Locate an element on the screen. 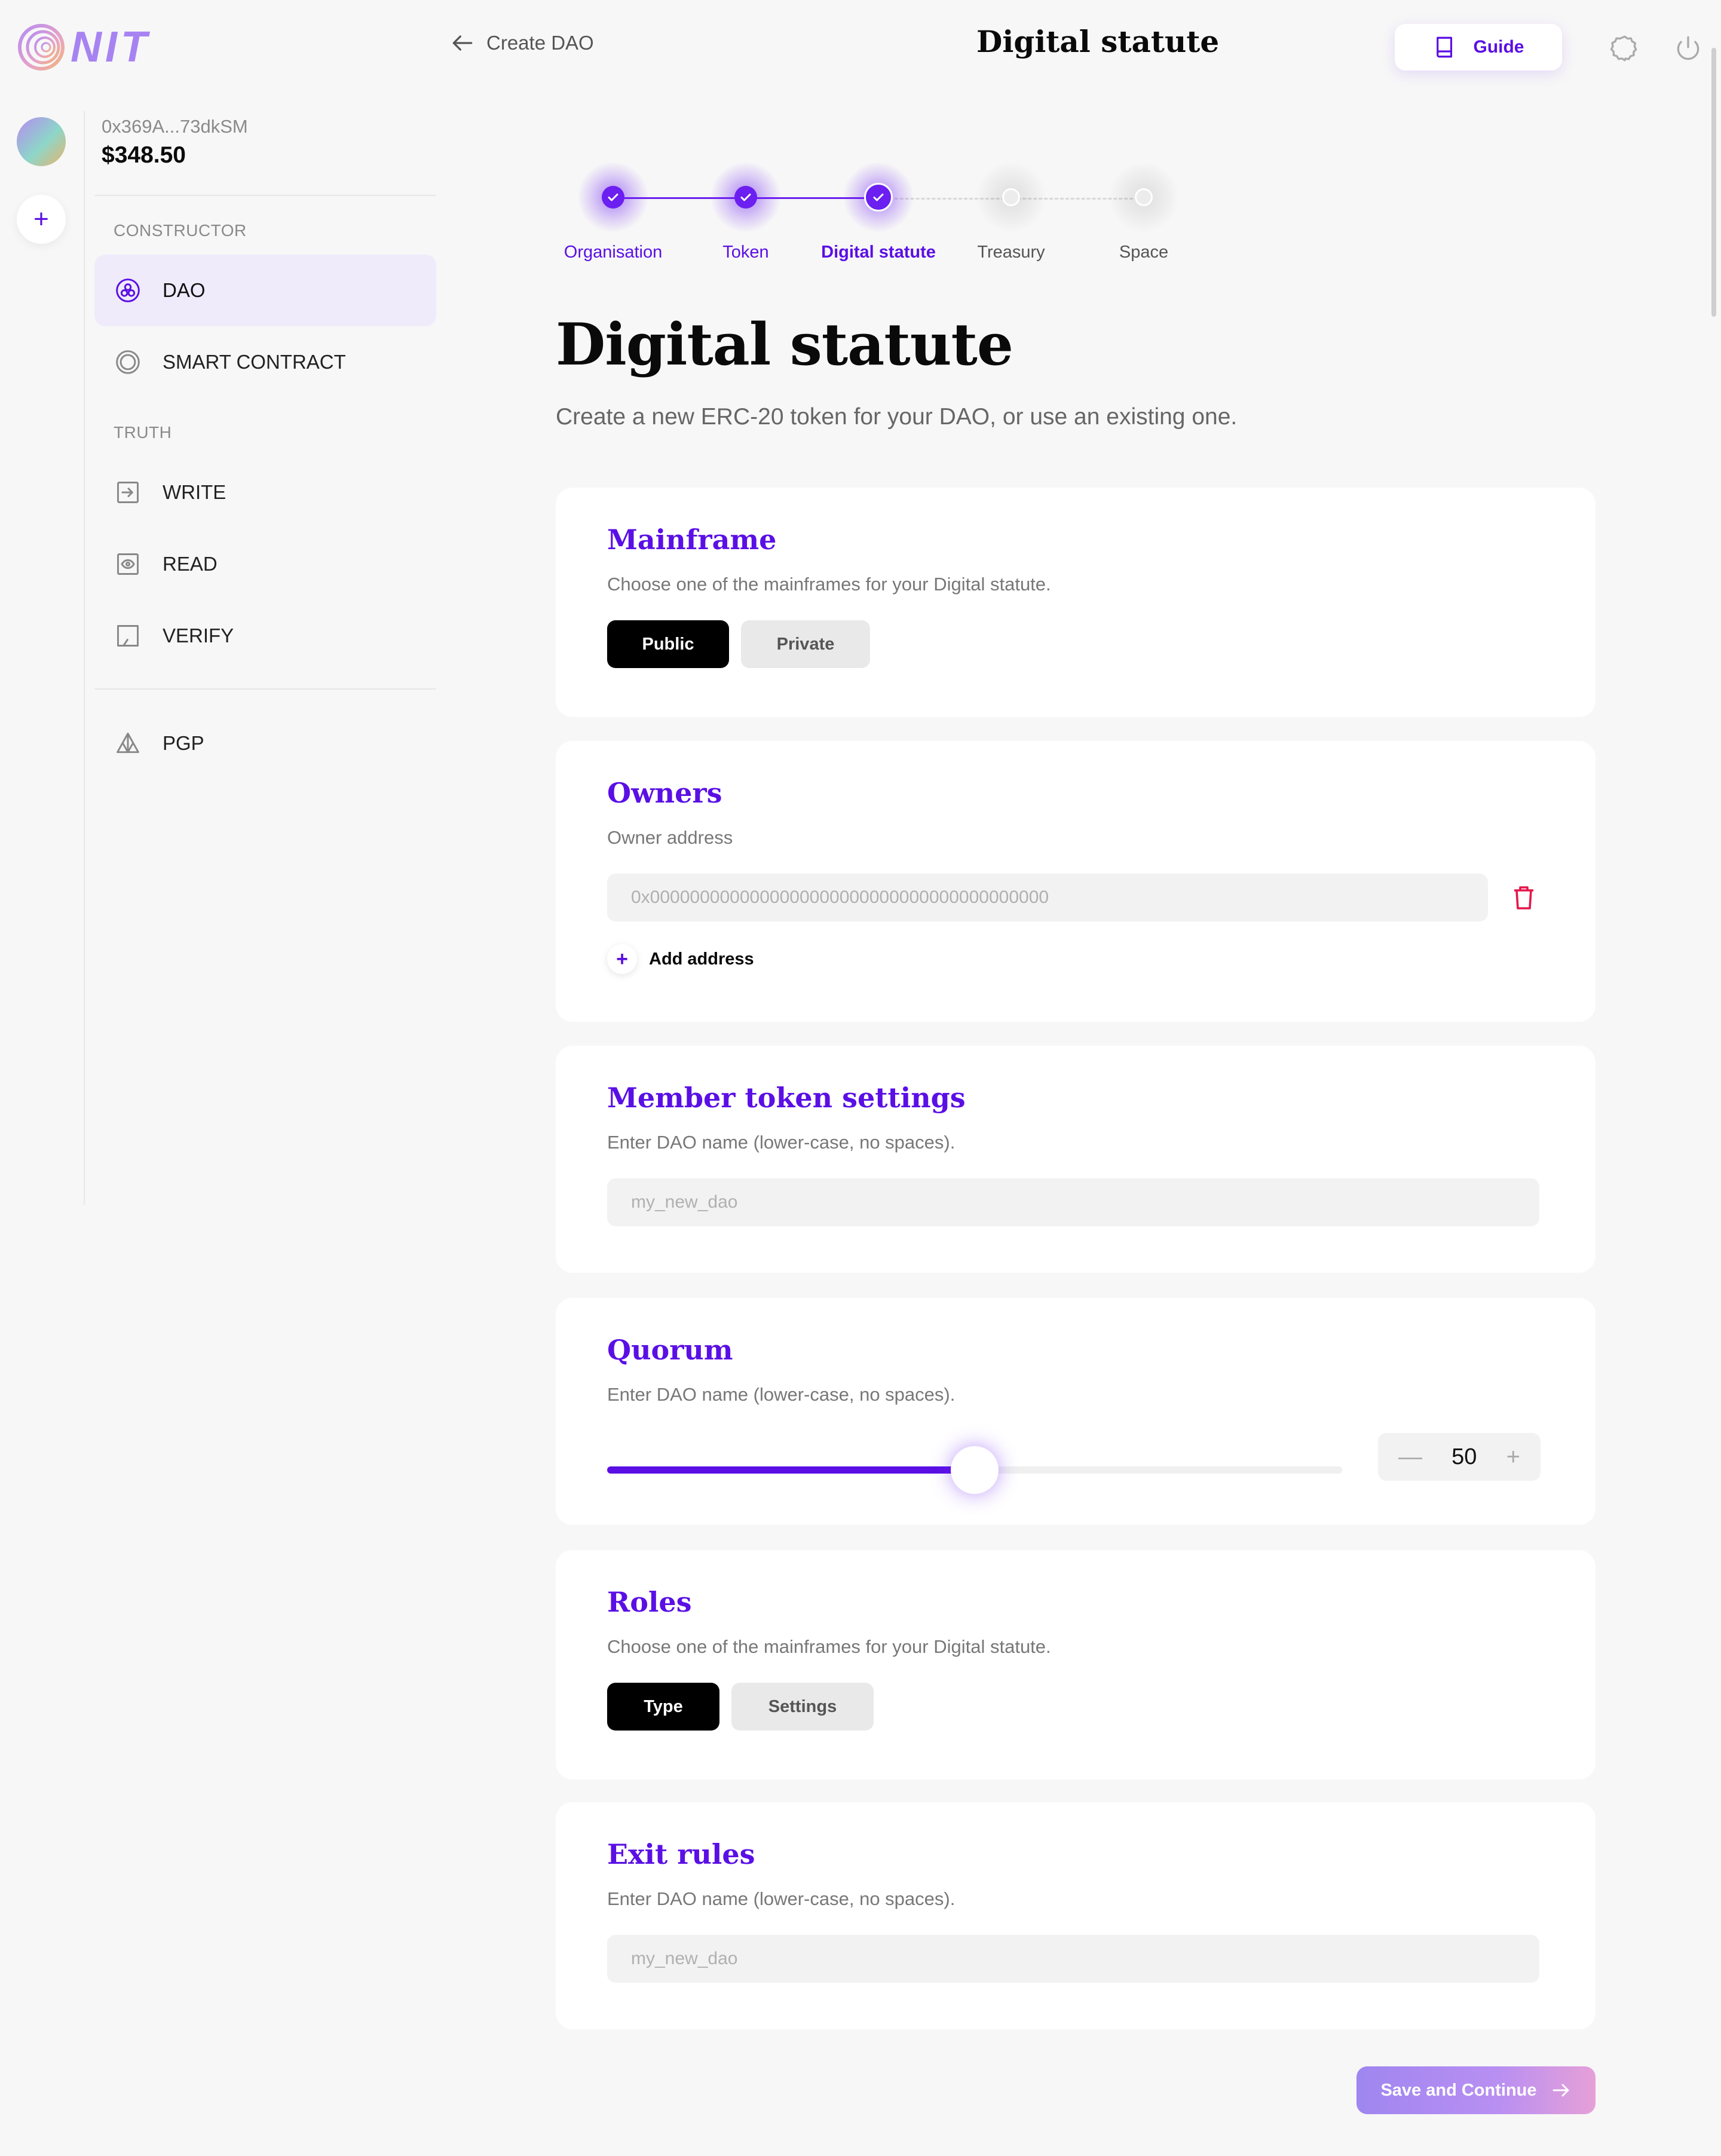  add-address-button: + Add address is located at coordinates (681, 959).